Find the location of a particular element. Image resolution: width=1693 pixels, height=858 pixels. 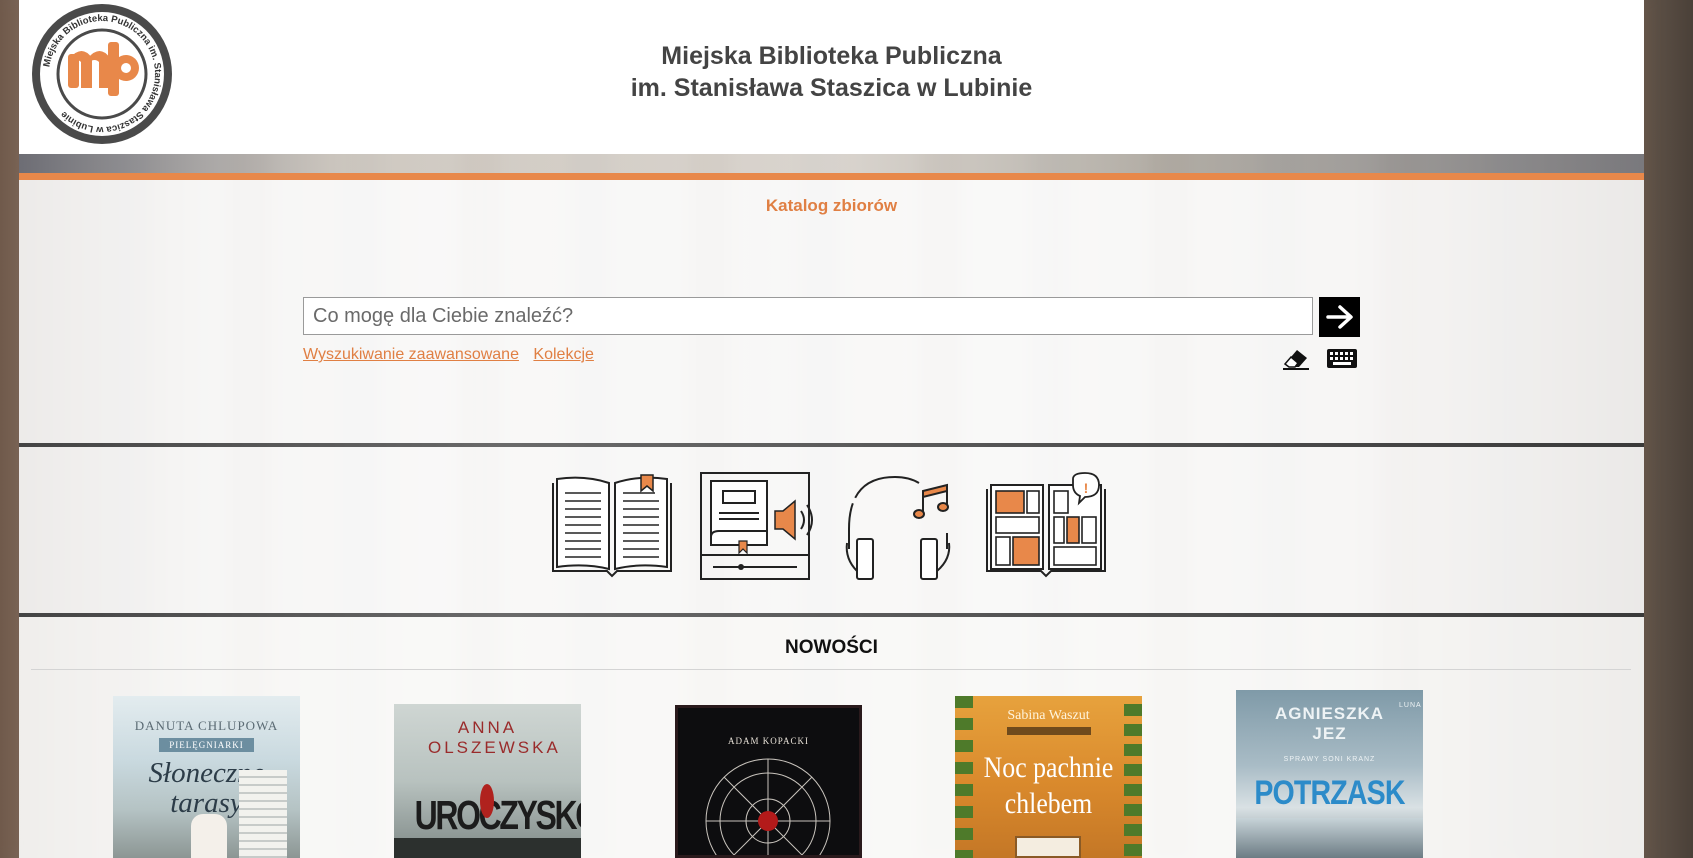

book-5-title: POTRZASK is located at coordinates (1329, 793).